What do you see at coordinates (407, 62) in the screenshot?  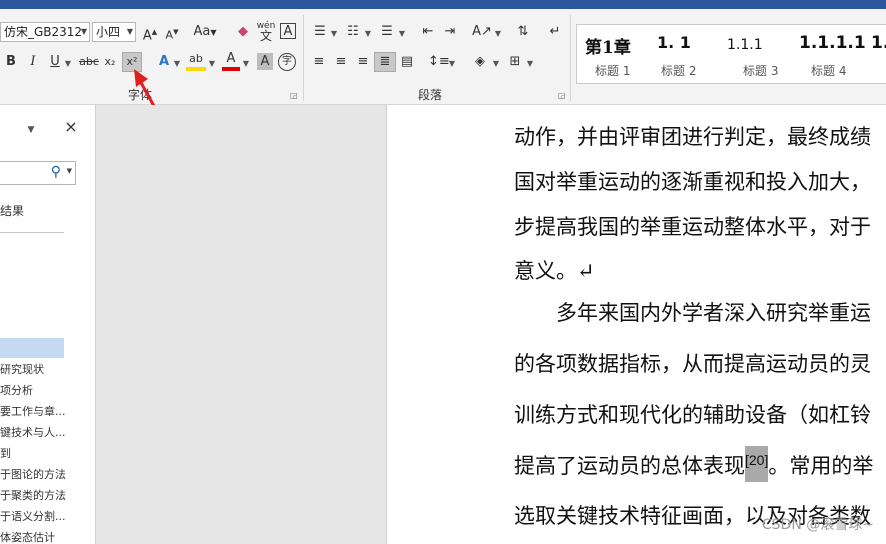 I see `distributed-button: ▤` at bounding box center [407, 62].